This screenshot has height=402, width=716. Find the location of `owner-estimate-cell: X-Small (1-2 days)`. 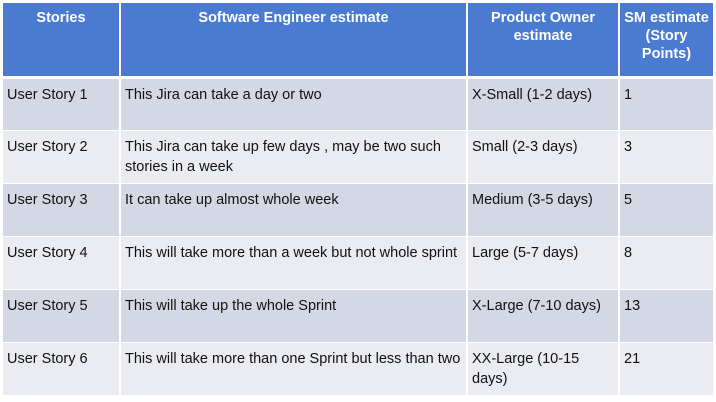

owner-estimate-cell: X-Small (1-2 days) is located at coordinates (543, 104).